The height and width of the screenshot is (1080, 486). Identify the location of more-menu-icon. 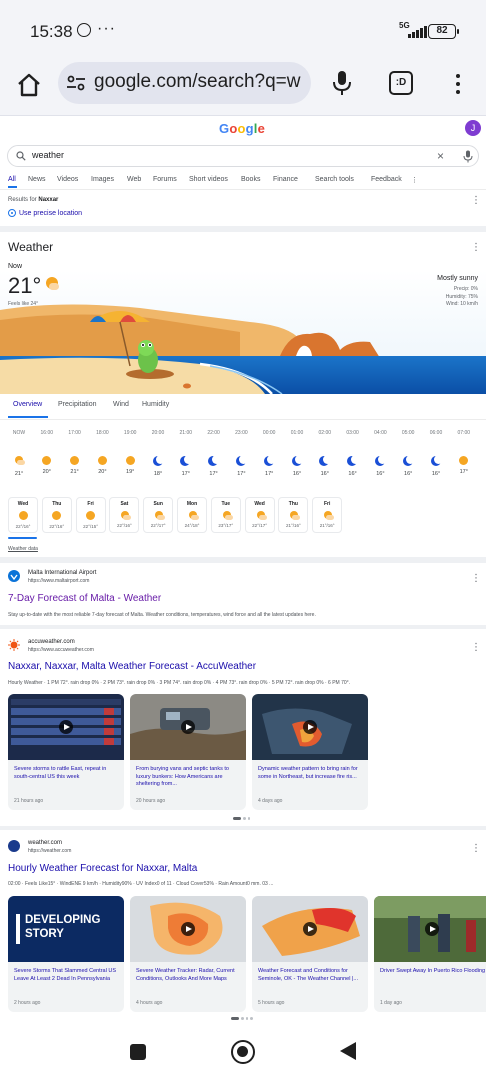
(458, 84).